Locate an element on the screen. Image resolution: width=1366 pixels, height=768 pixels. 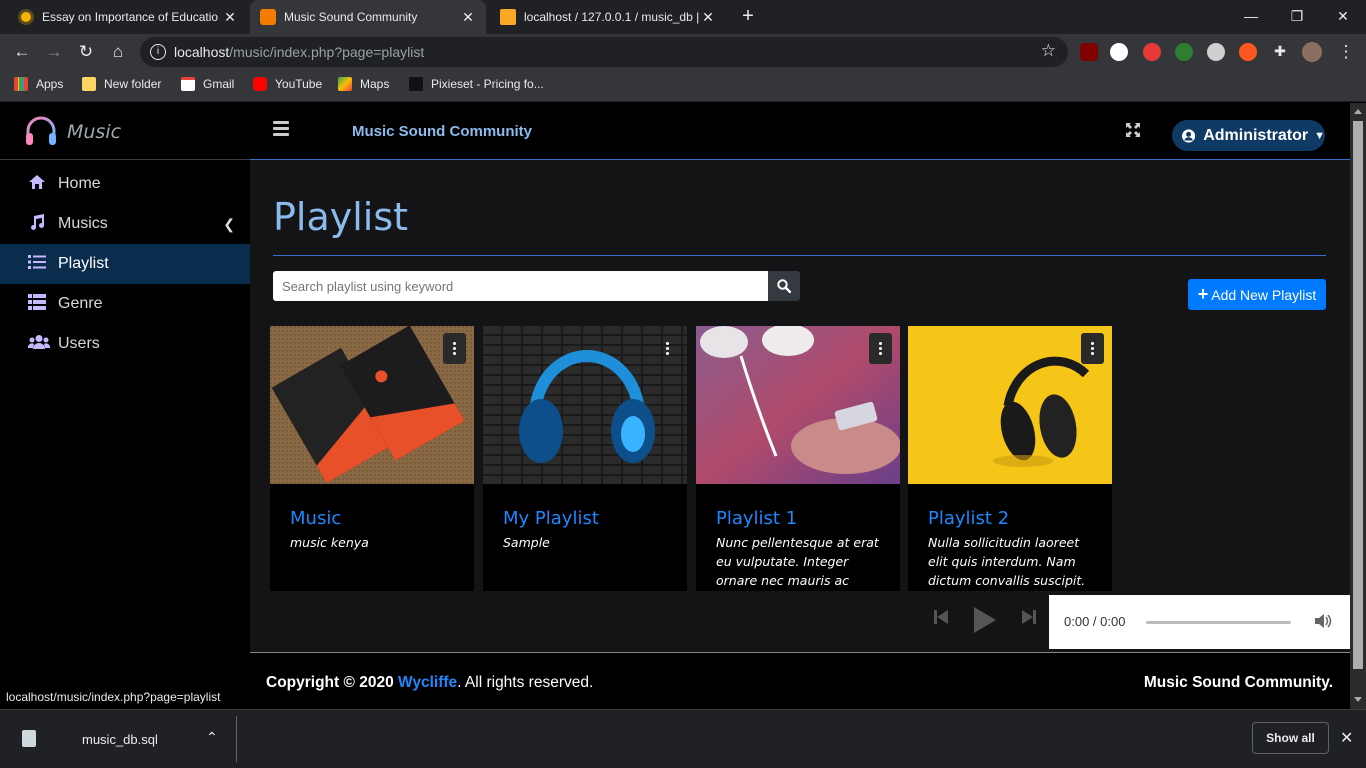
ublock-extension-icon is located at coordinates (1089, 52).